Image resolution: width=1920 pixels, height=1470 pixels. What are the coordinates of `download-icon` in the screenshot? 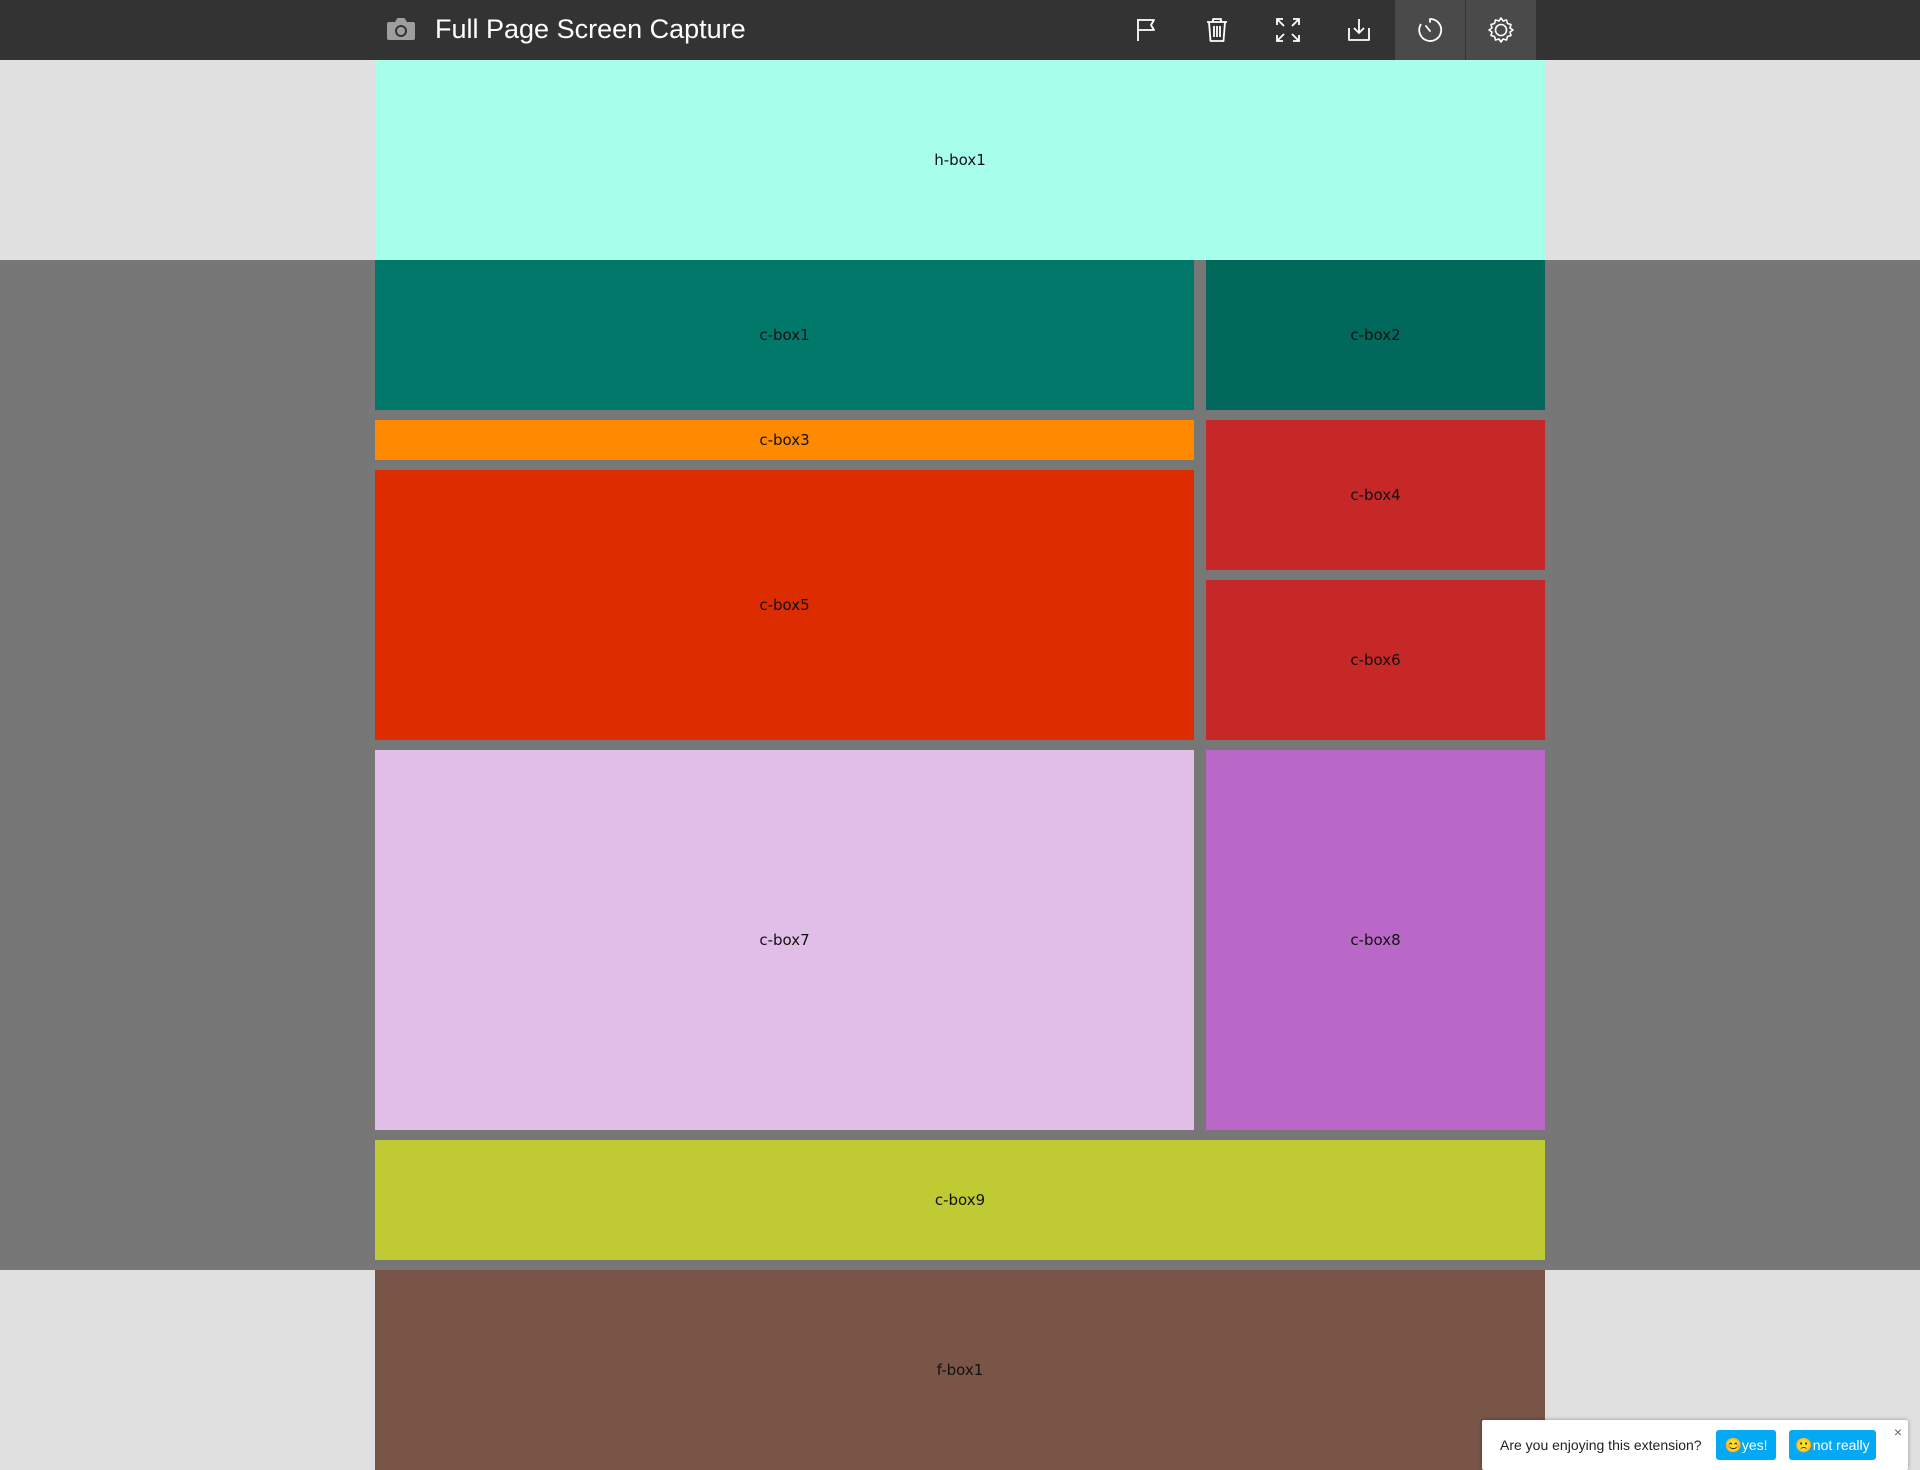 It's located at (1359, 30).